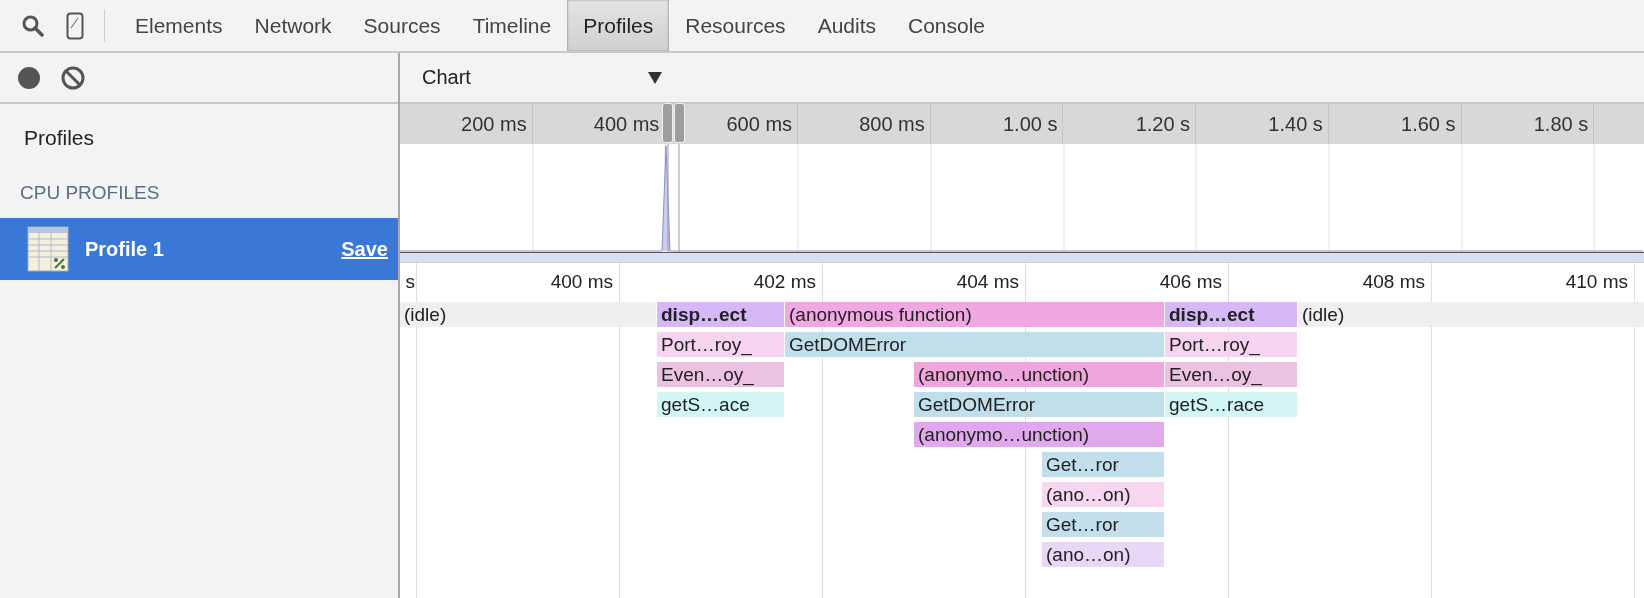  I want to click on panel-tab: Sources, so click(402, 25).